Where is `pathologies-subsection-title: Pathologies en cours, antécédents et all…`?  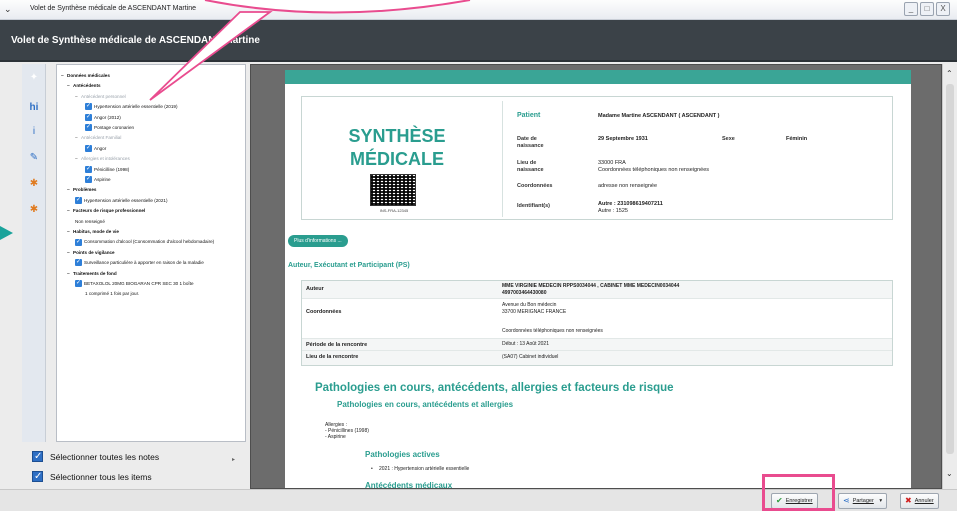
pathologies-subsection-title: Pathologies en cours, antécédents et all… is located at coordinates (425, 404).